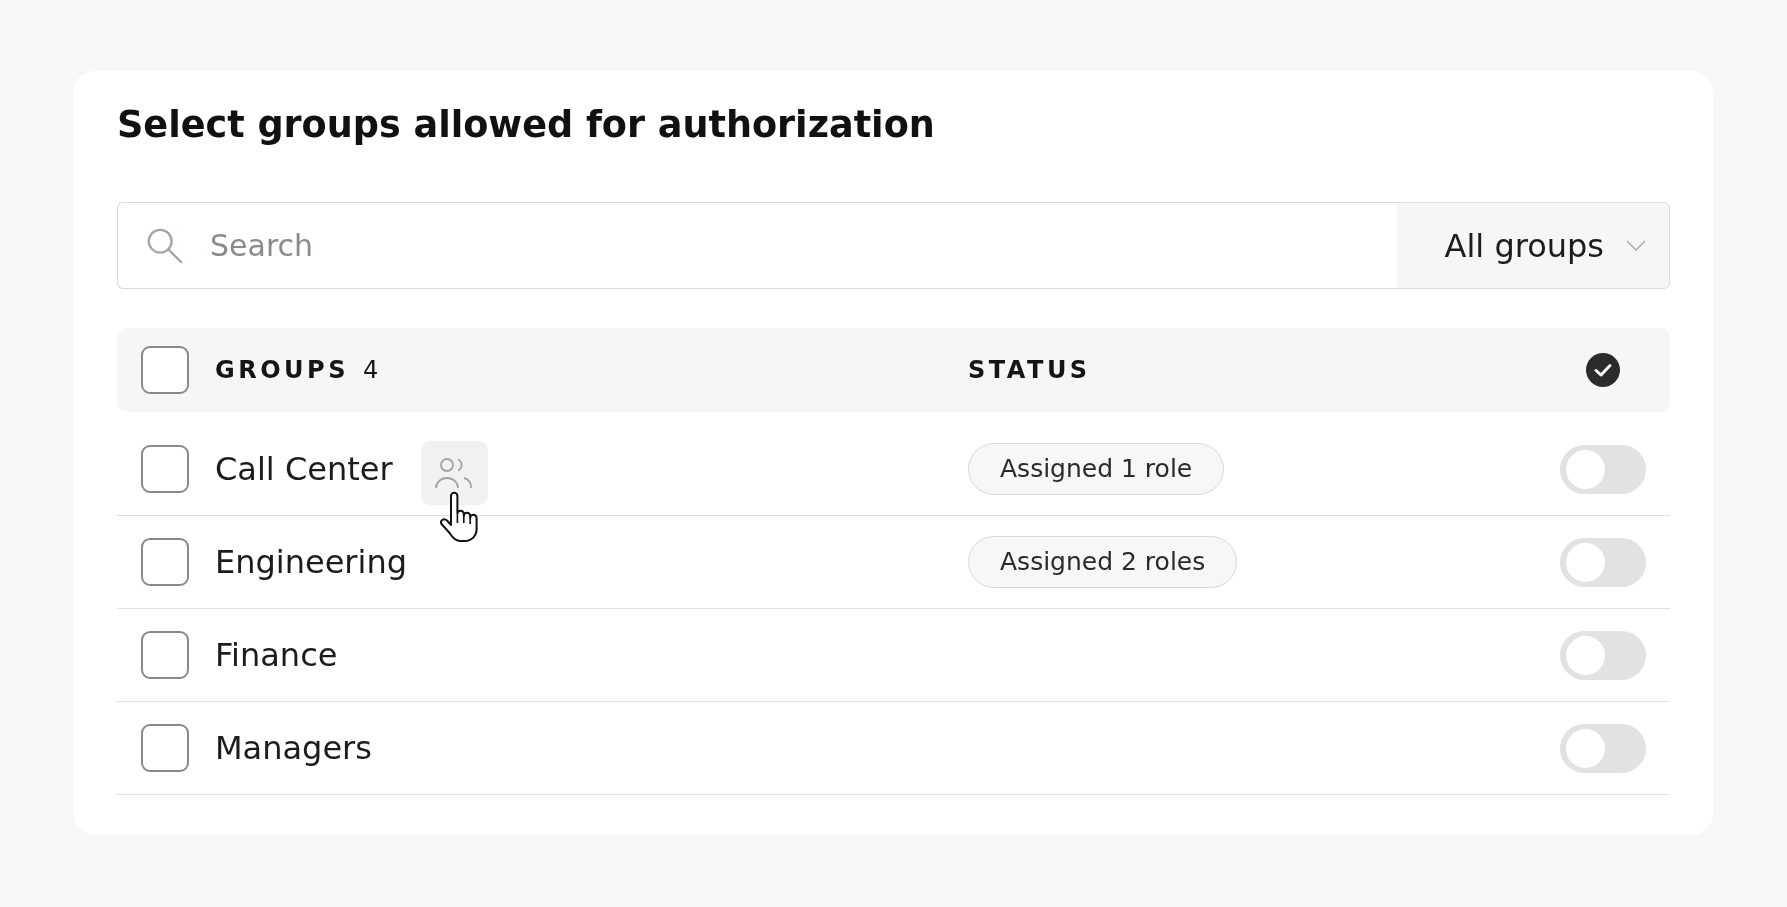  What do you see at coordinates (282, 370) in the screenshot?
I see `column-header: GROUPS` at bounding box center [282, 370].